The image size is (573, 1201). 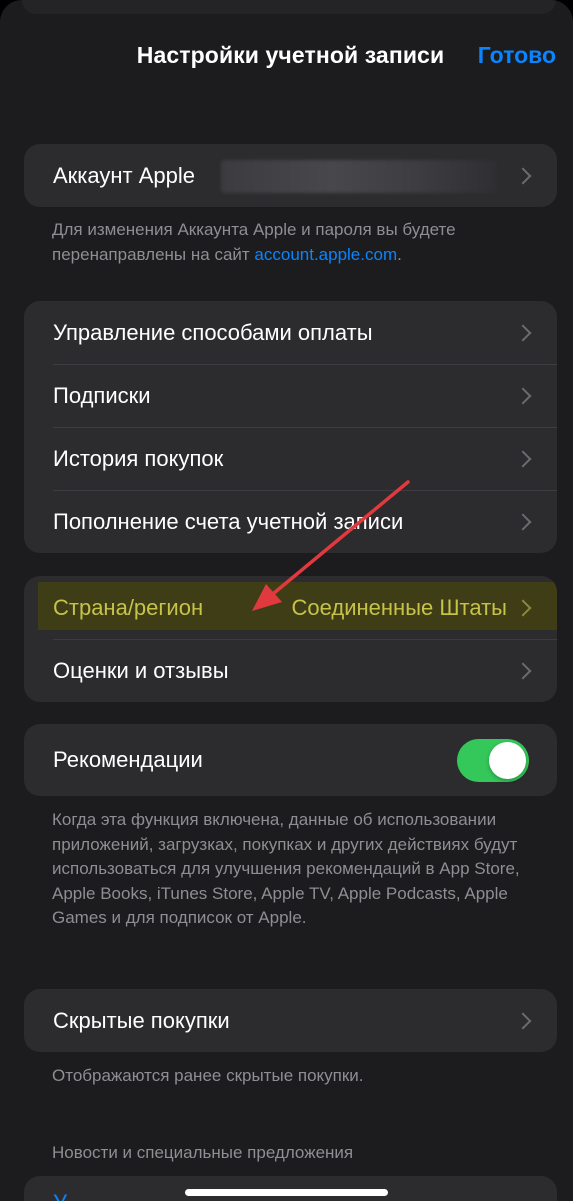 I want to click on recommendations-toggle, so click(x=493, y=760).